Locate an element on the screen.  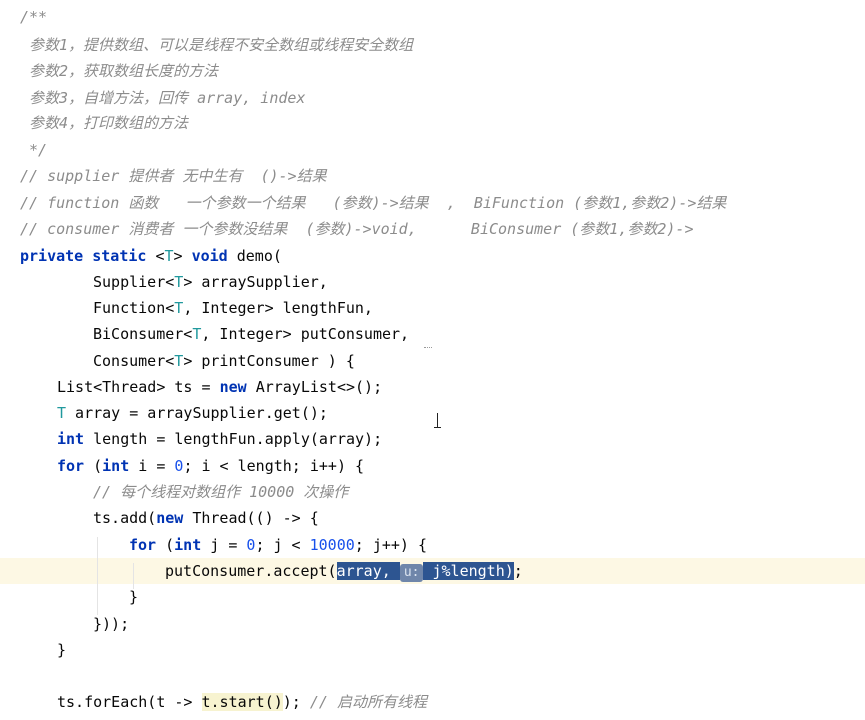
code-text: 参数2，获取数组长度的方法 is located at coordinates (119, 71).